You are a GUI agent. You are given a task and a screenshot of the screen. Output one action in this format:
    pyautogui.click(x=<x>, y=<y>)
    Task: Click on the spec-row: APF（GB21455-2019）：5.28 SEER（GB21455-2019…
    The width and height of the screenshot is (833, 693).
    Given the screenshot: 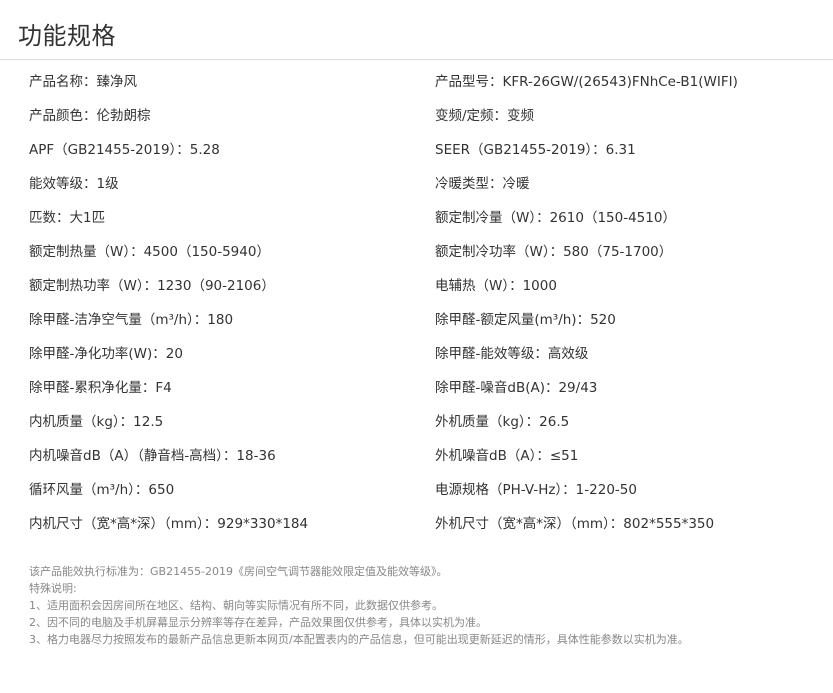 What is the action you would take?
    pyautogui.click(x=424, y=150)
    